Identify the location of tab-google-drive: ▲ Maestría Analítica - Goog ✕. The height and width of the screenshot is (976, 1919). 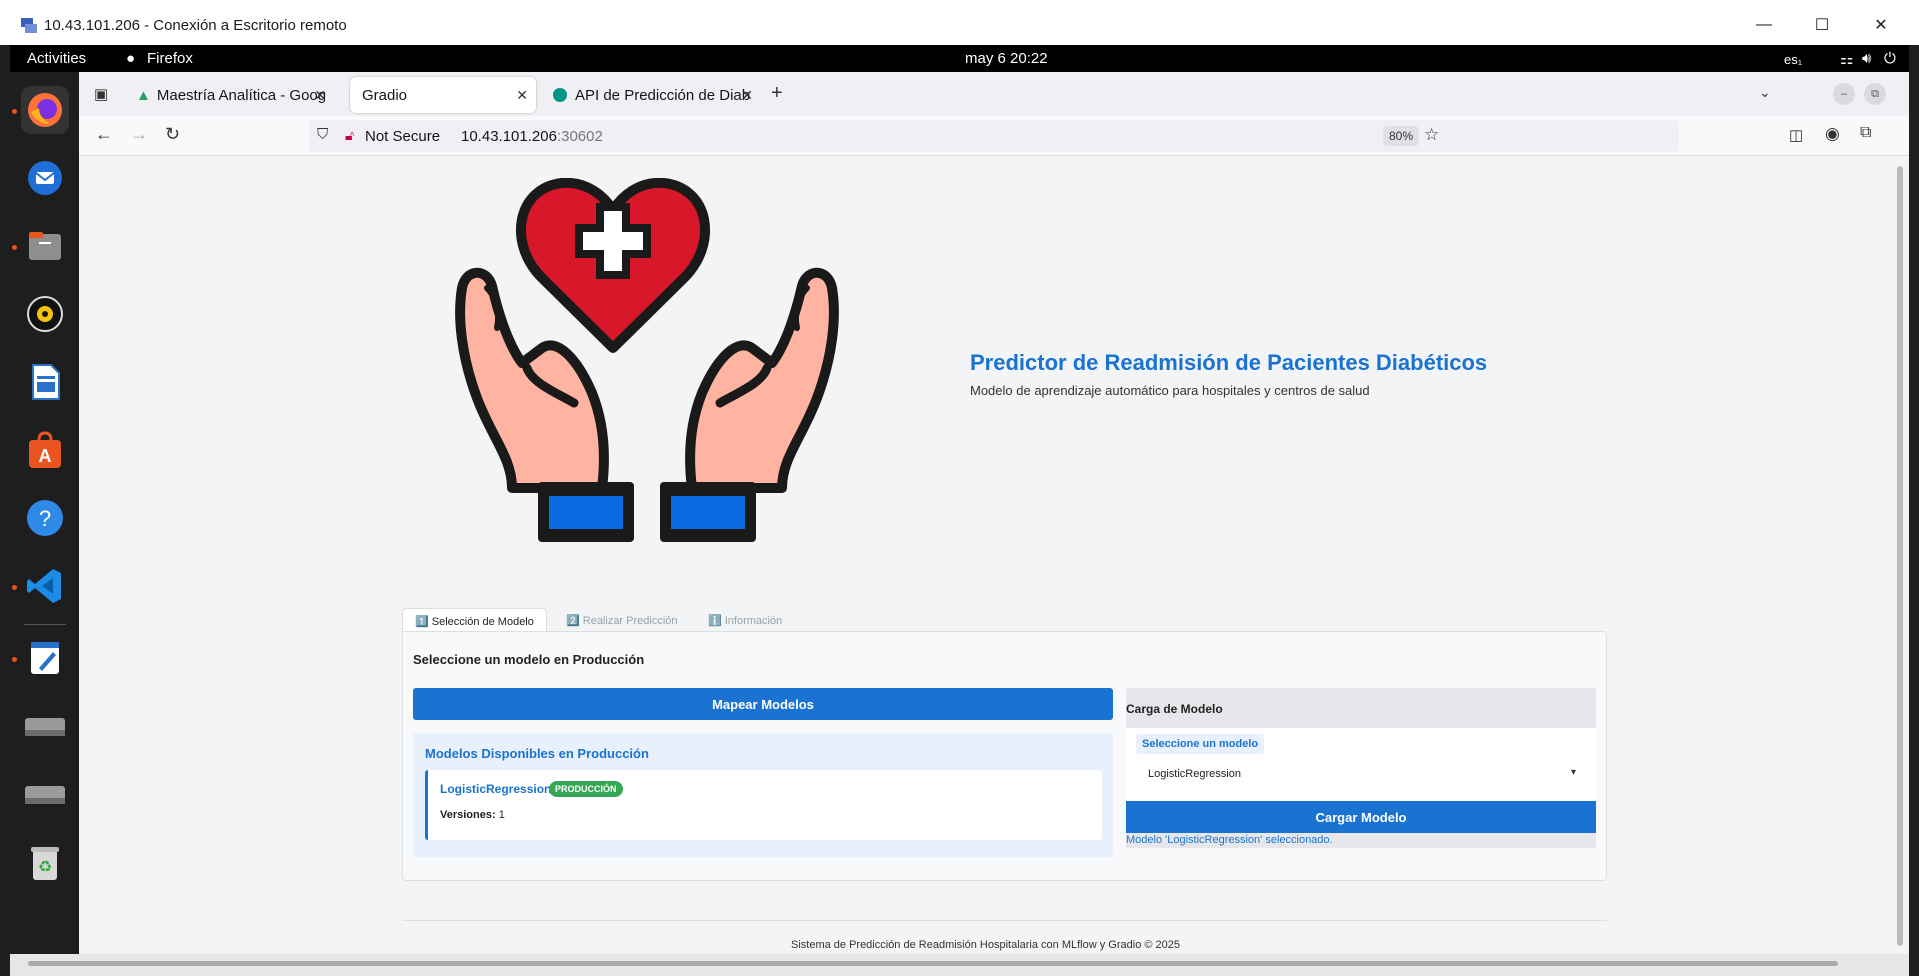
(229, 95).